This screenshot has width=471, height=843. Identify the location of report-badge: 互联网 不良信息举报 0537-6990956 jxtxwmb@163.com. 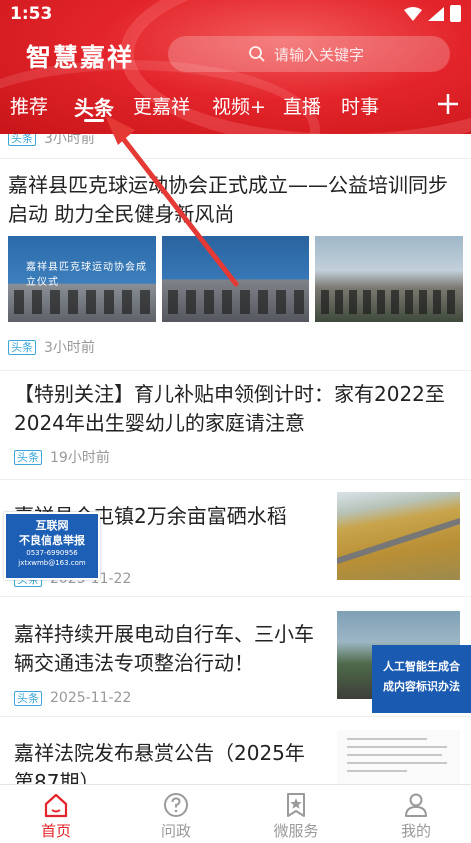
(52, 546).